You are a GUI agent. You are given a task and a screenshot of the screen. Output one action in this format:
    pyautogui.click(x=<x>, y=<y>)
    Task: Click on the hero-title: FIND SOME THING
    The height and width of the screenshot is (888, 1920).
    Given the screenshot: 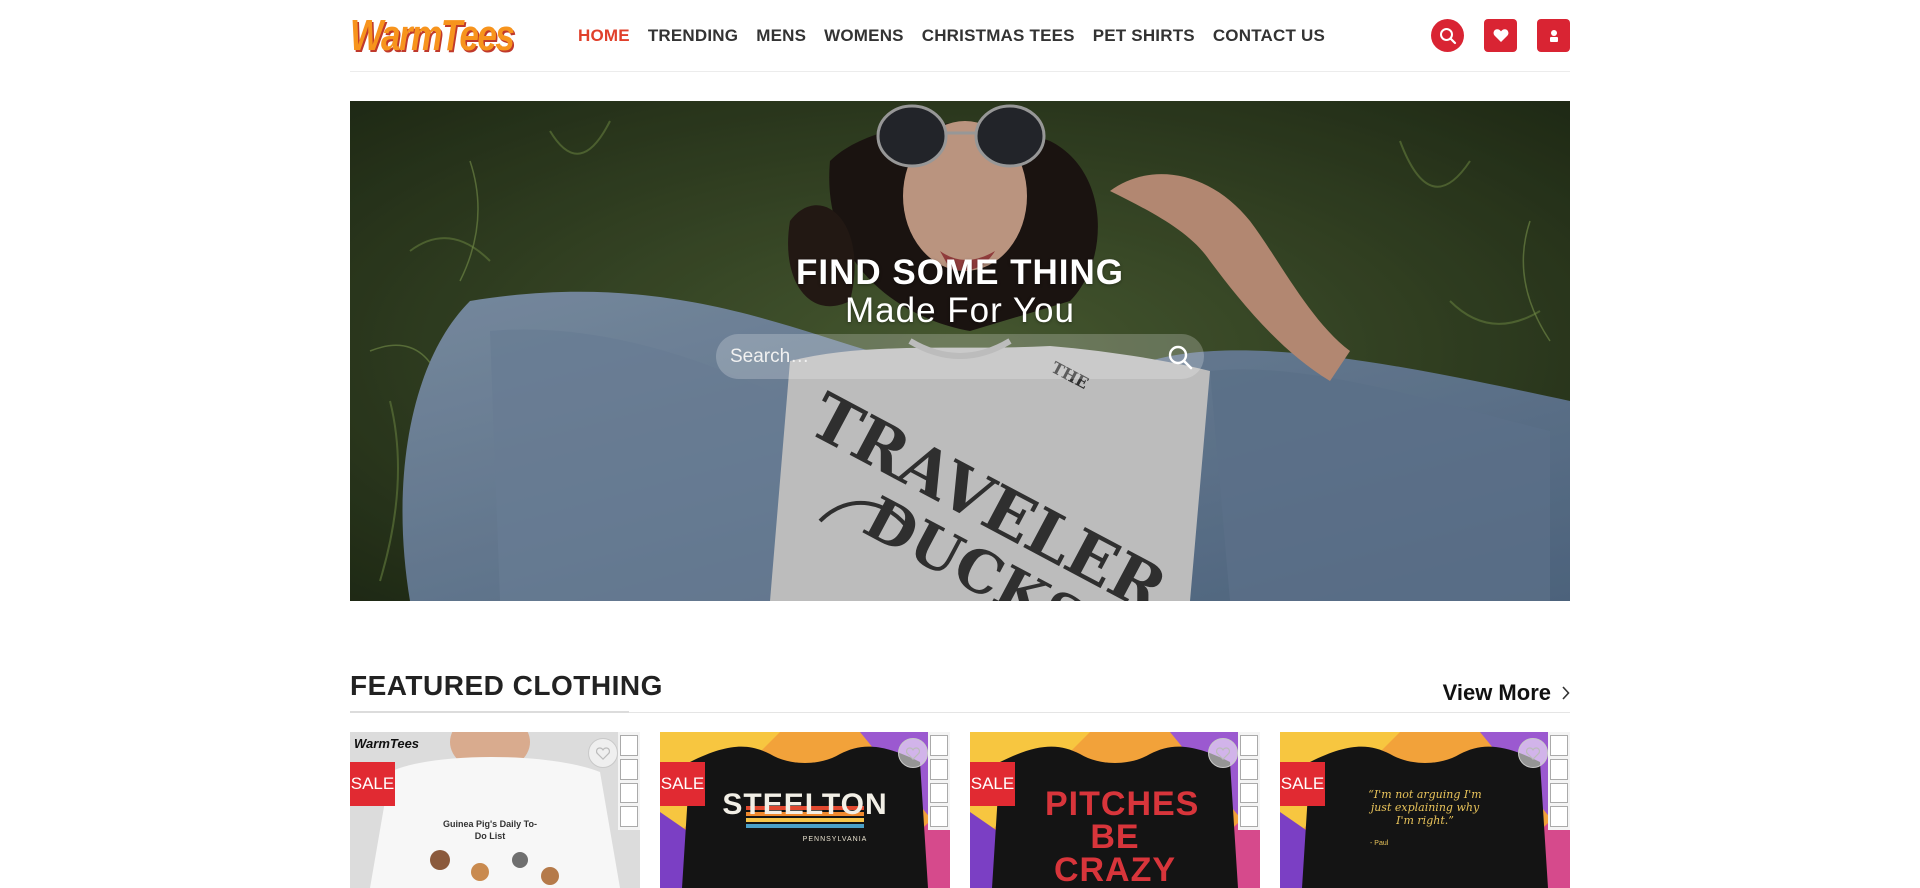 What is the action you would take?
    pyautogui.click(x=960, y=272)
    